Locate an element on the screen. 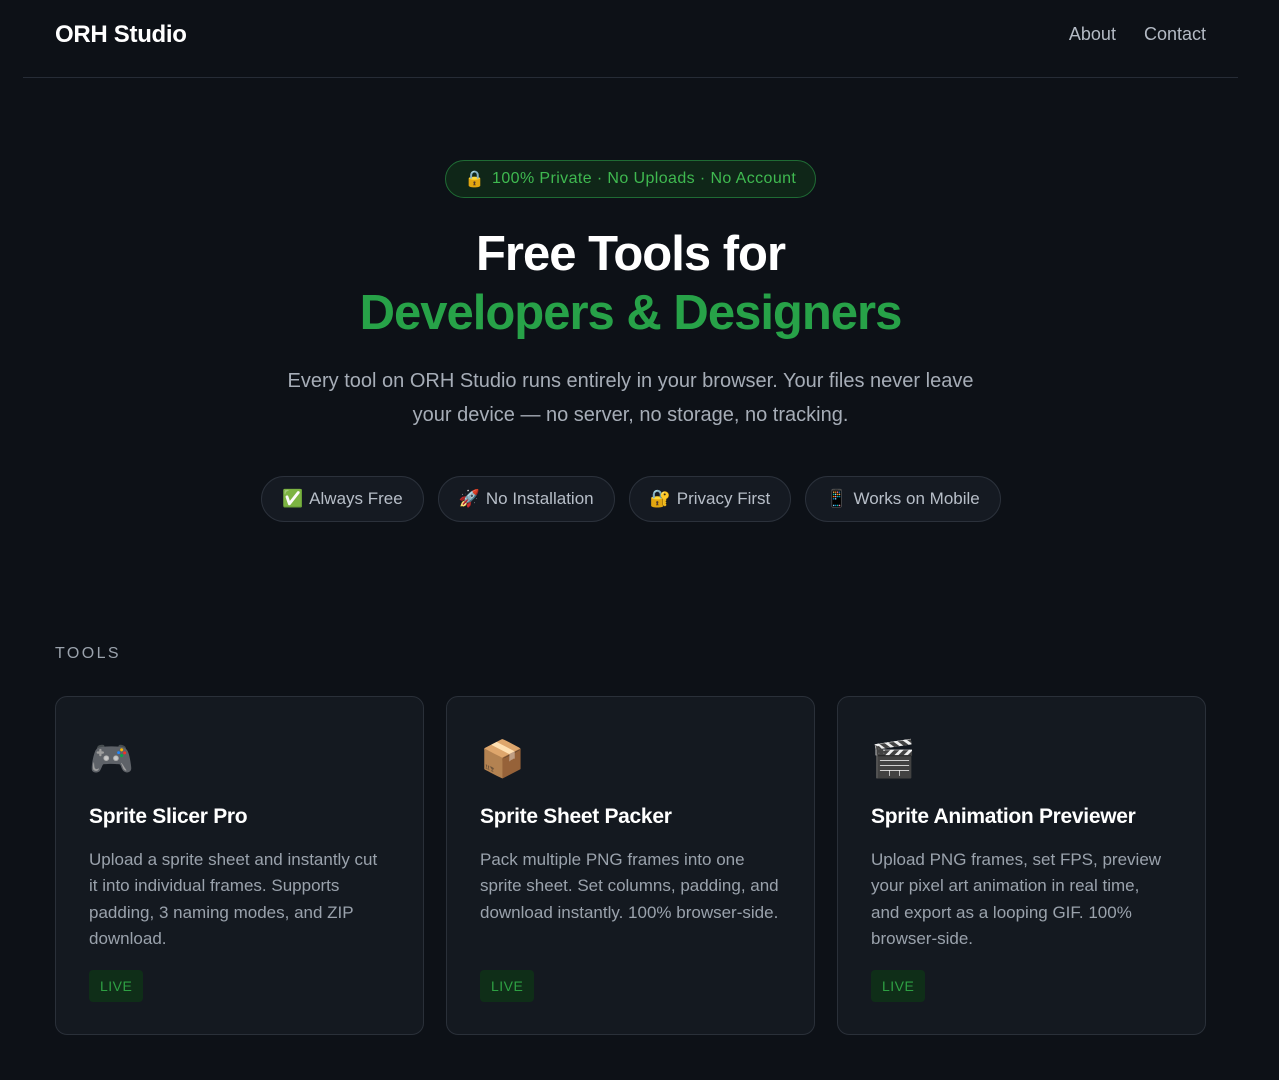 This screenshot has height=1080, width=1279. lock-icon: 🔒 is located at coordinates (475, 179).